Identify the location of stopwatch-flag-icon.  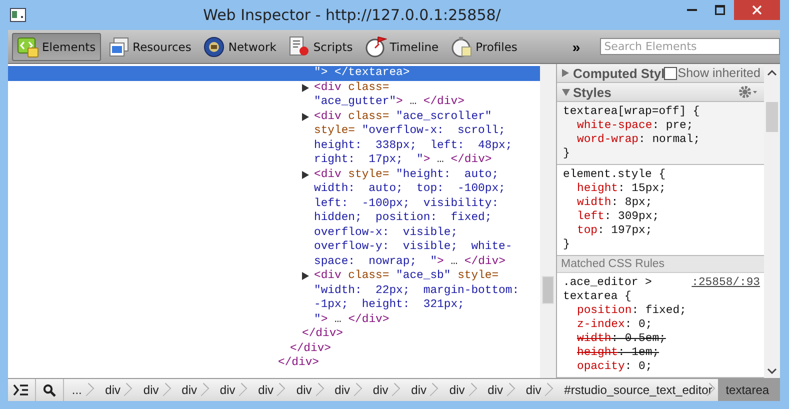
(375, 47).